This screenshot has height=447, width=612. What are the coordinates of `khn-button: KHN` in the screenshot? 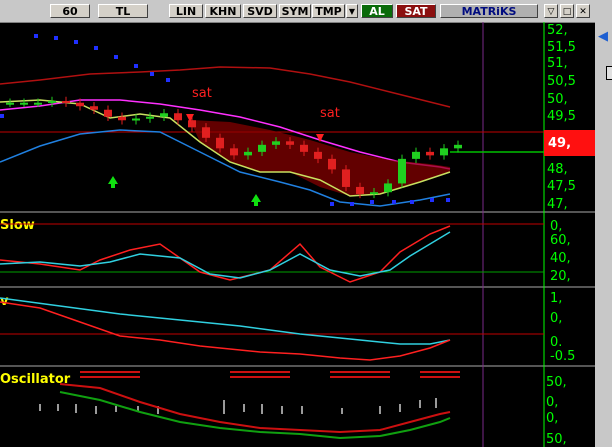 It's located at (223, 11).